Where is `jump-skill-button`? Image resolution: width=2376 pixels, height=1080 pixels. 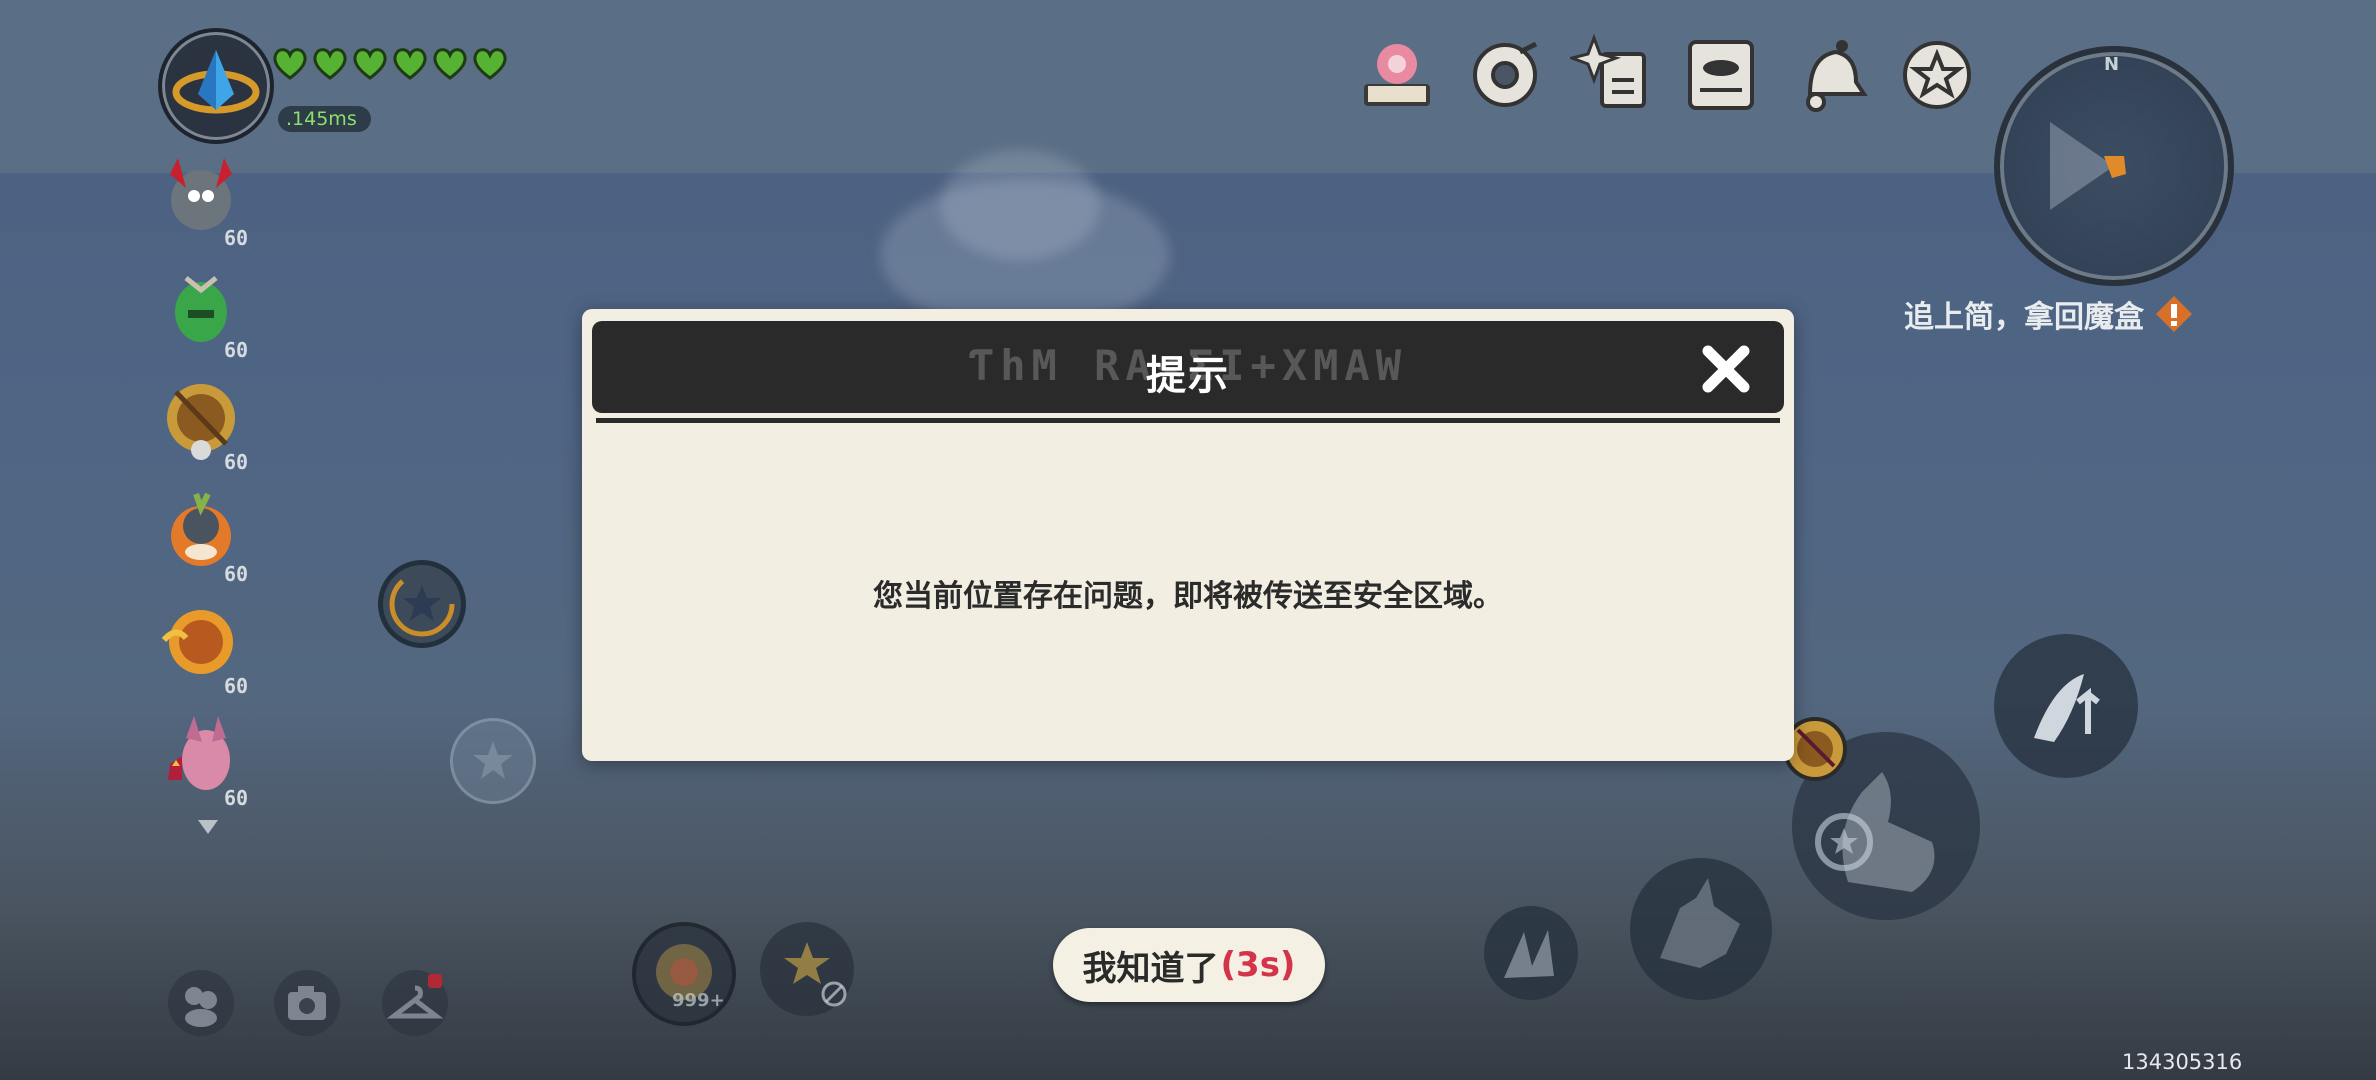 jump-skill-button is located at coordinates (2066, 706).